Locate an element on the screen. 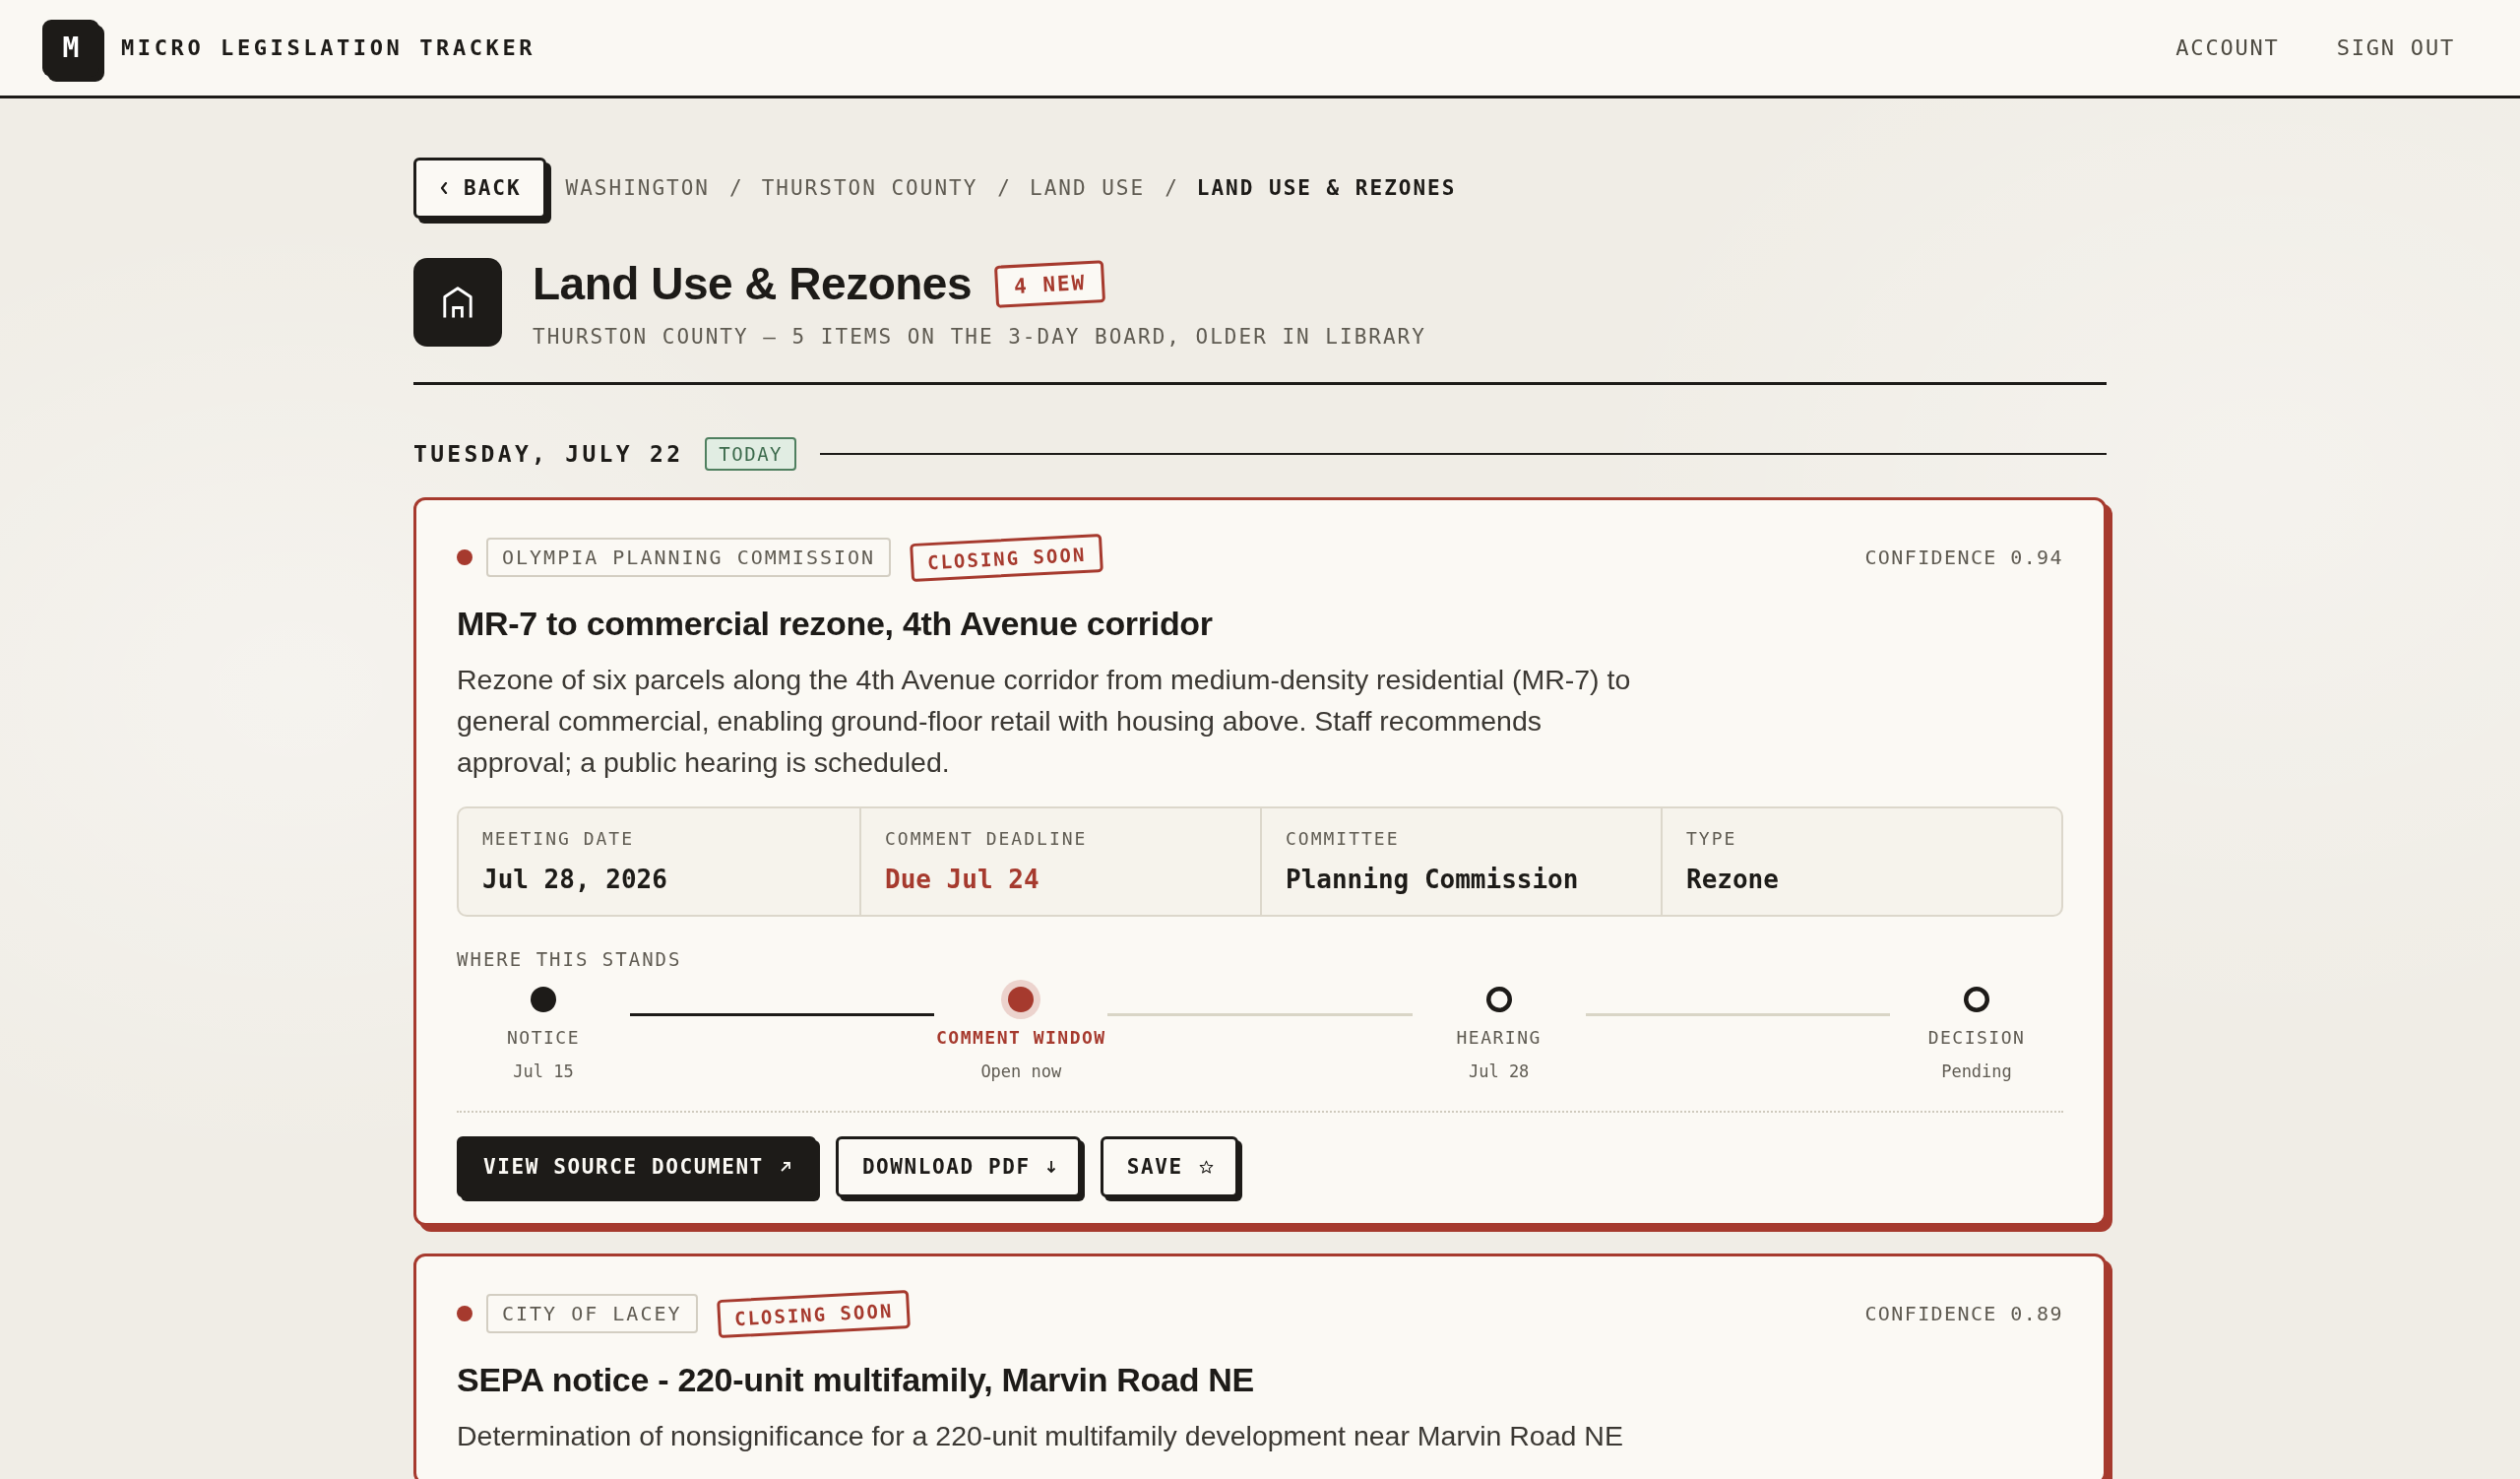  stage-date: Open now is located at coordinates (1021, 1071).